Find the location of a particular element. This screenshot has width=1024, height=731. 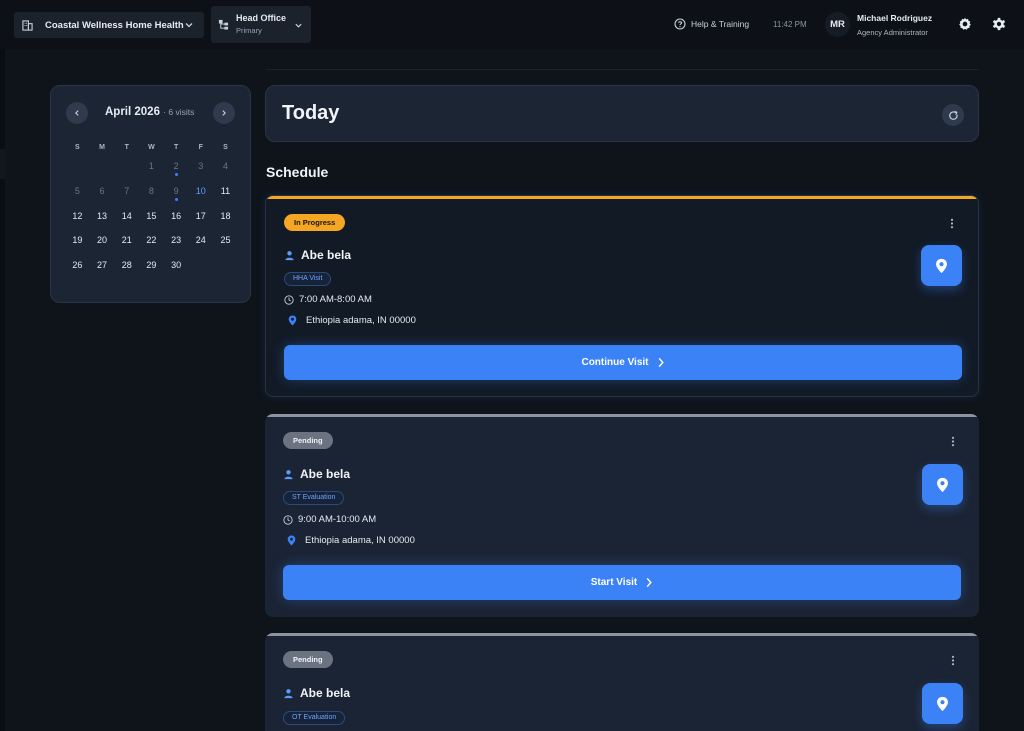

gear-icon is located at coordinates (999, 24).